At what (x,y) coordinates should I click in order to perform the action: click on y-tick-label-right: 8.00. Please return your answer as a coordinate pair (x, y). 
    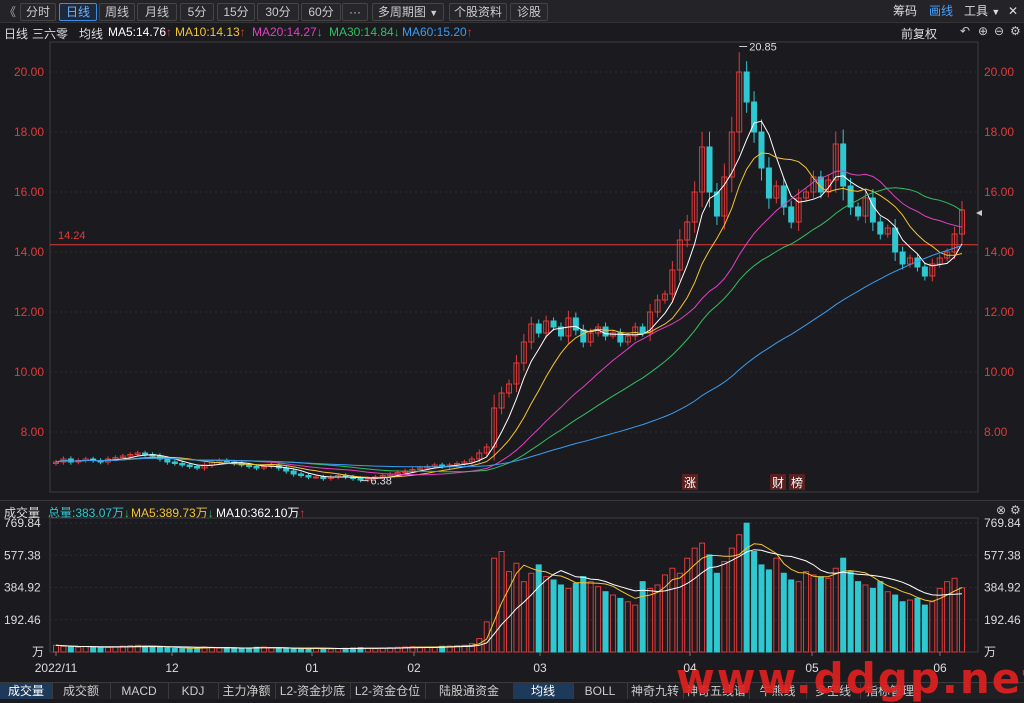
    Looking at the image, I should click on (996, 432).